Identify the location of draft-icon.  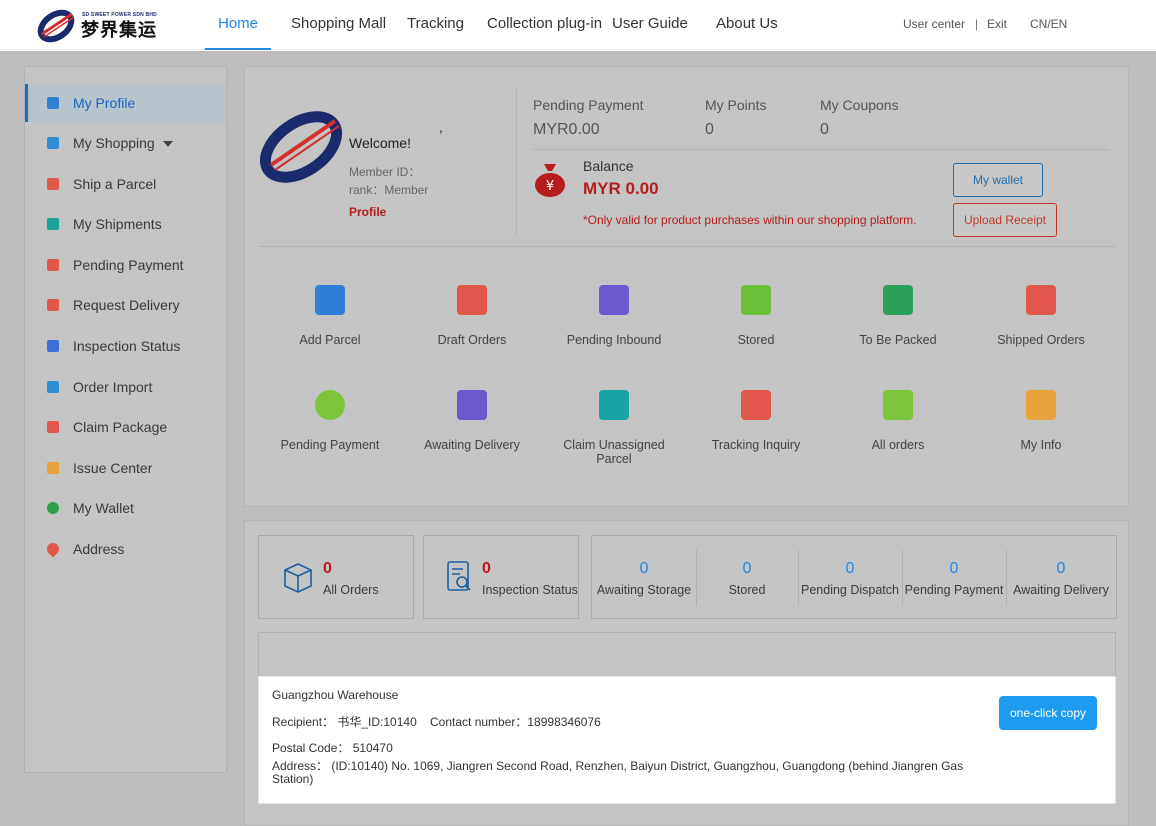
(472, 300).